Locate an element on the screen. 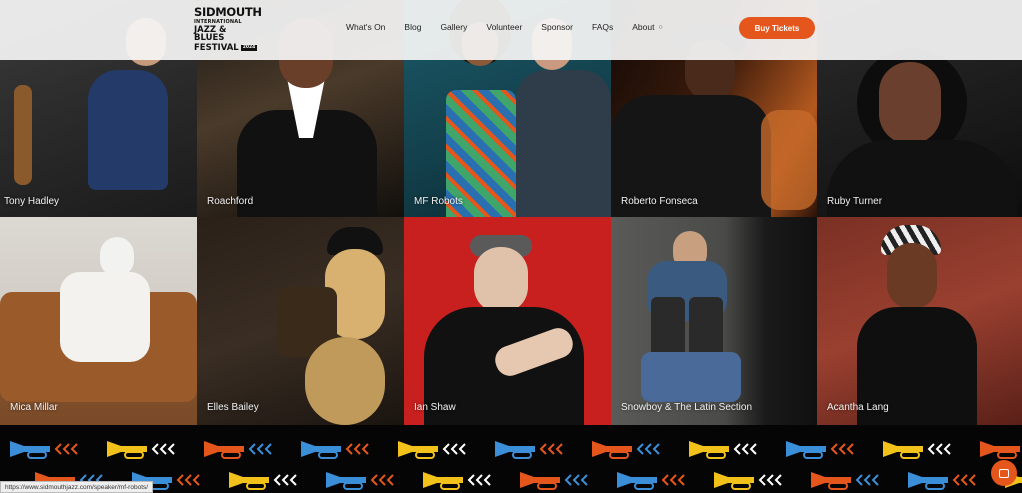  artist-name: Ian Shaw is located at coordinates (435, 407).